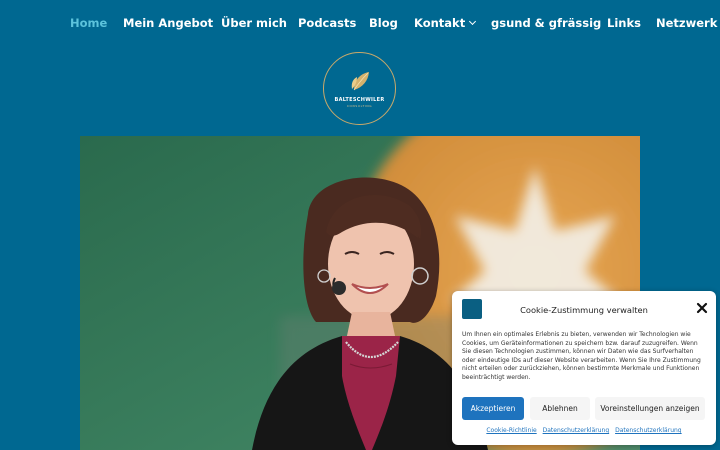 The width and height of the screenshot is (720, 450). Describe the element at coordinates (584, 310) in the screenshot. I see `cookie-dialog-title: Cookie-Zustimmung verwalten` at that location.